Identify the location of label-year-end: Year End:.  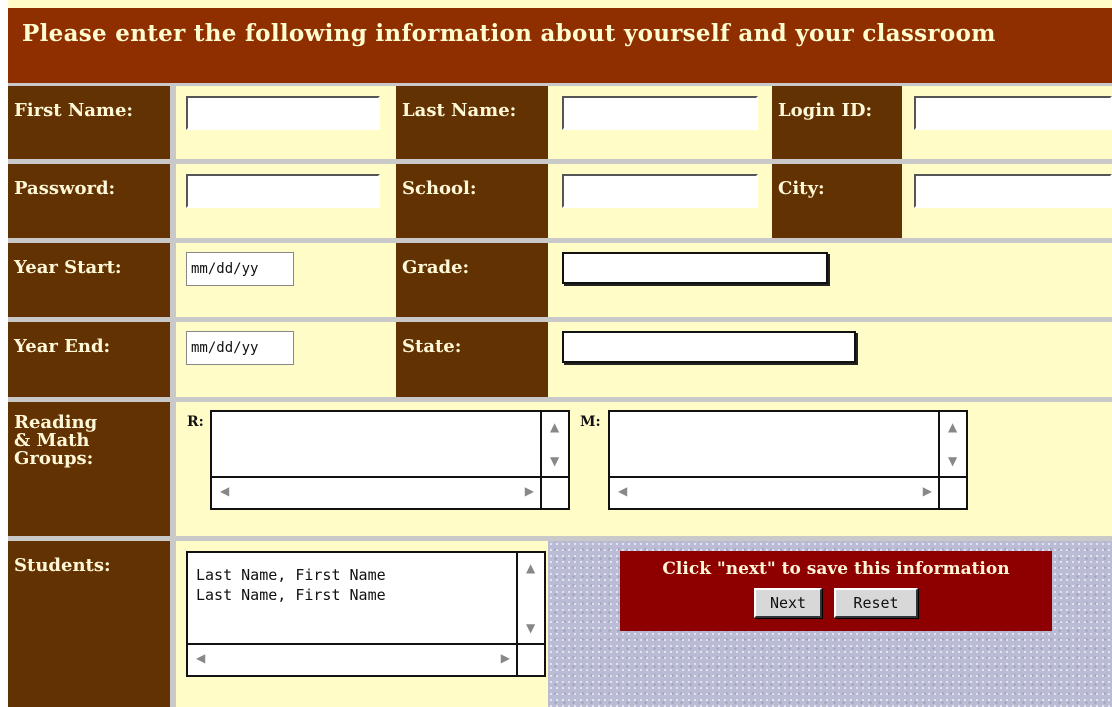
(89, 359).